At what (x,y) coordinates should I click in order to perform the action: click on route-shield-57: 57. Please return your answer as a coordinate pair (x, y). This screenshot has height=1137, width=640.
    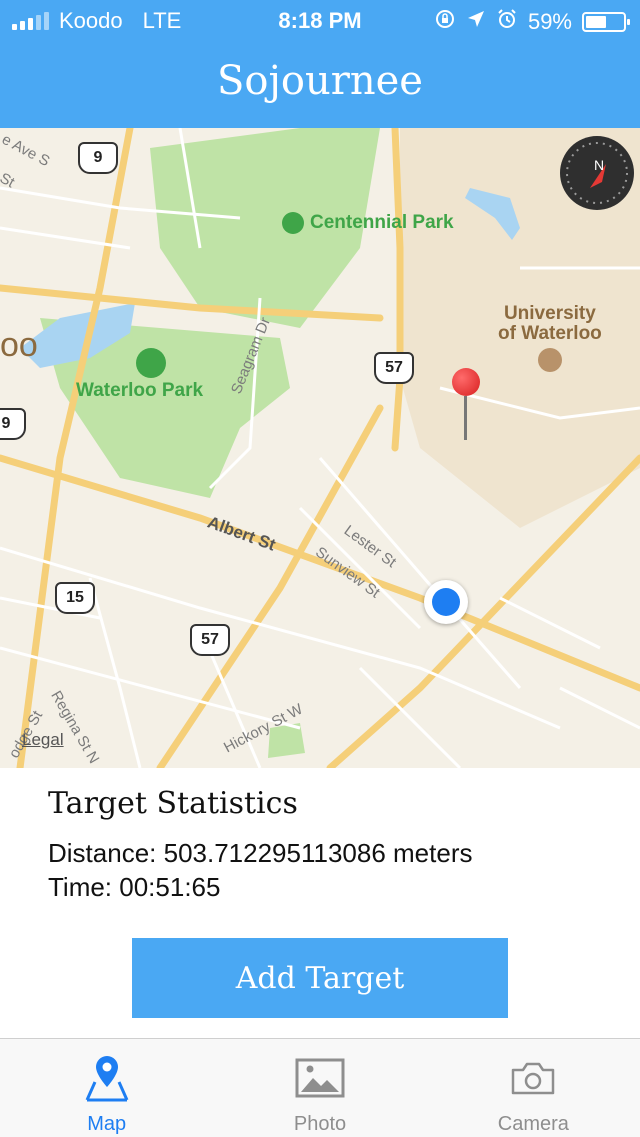
    Looking at the image, I should click on (394, 368).